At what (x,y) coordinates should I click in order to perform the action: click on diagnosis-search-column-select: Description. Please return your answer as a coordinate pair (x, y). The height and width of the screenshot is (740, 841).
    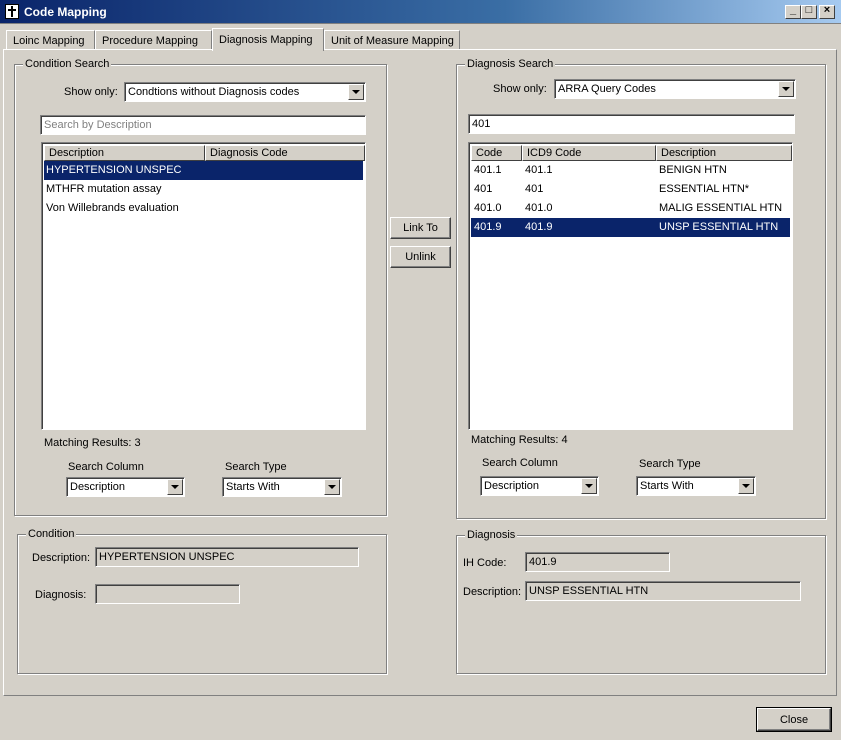
    Looking at the image, I should click on (539, 486).